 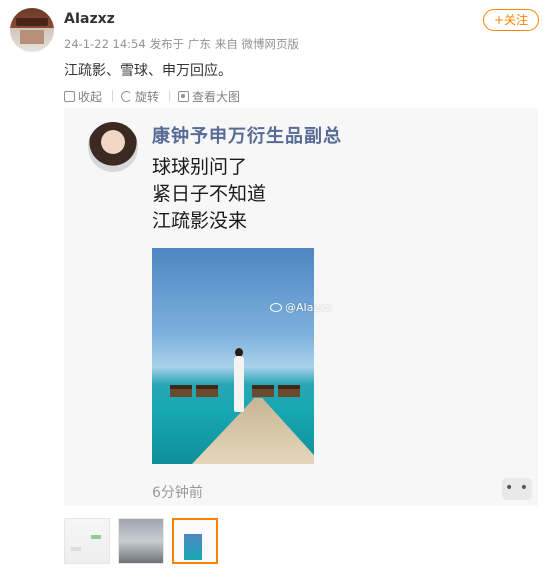 I want to click on collapse-icon, so click(x=69, y=96).